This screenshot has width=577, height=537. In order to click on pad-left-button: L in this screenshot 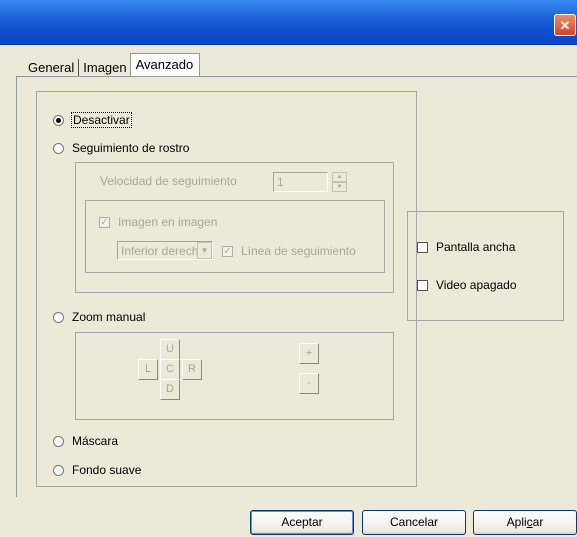, I will do `click(148, 369)`.